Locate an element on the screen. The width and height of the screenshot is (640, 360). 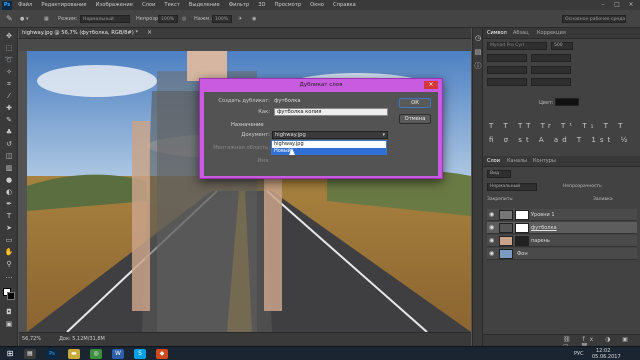
tab-paths: Контуры is located at coordinates (544, 161).